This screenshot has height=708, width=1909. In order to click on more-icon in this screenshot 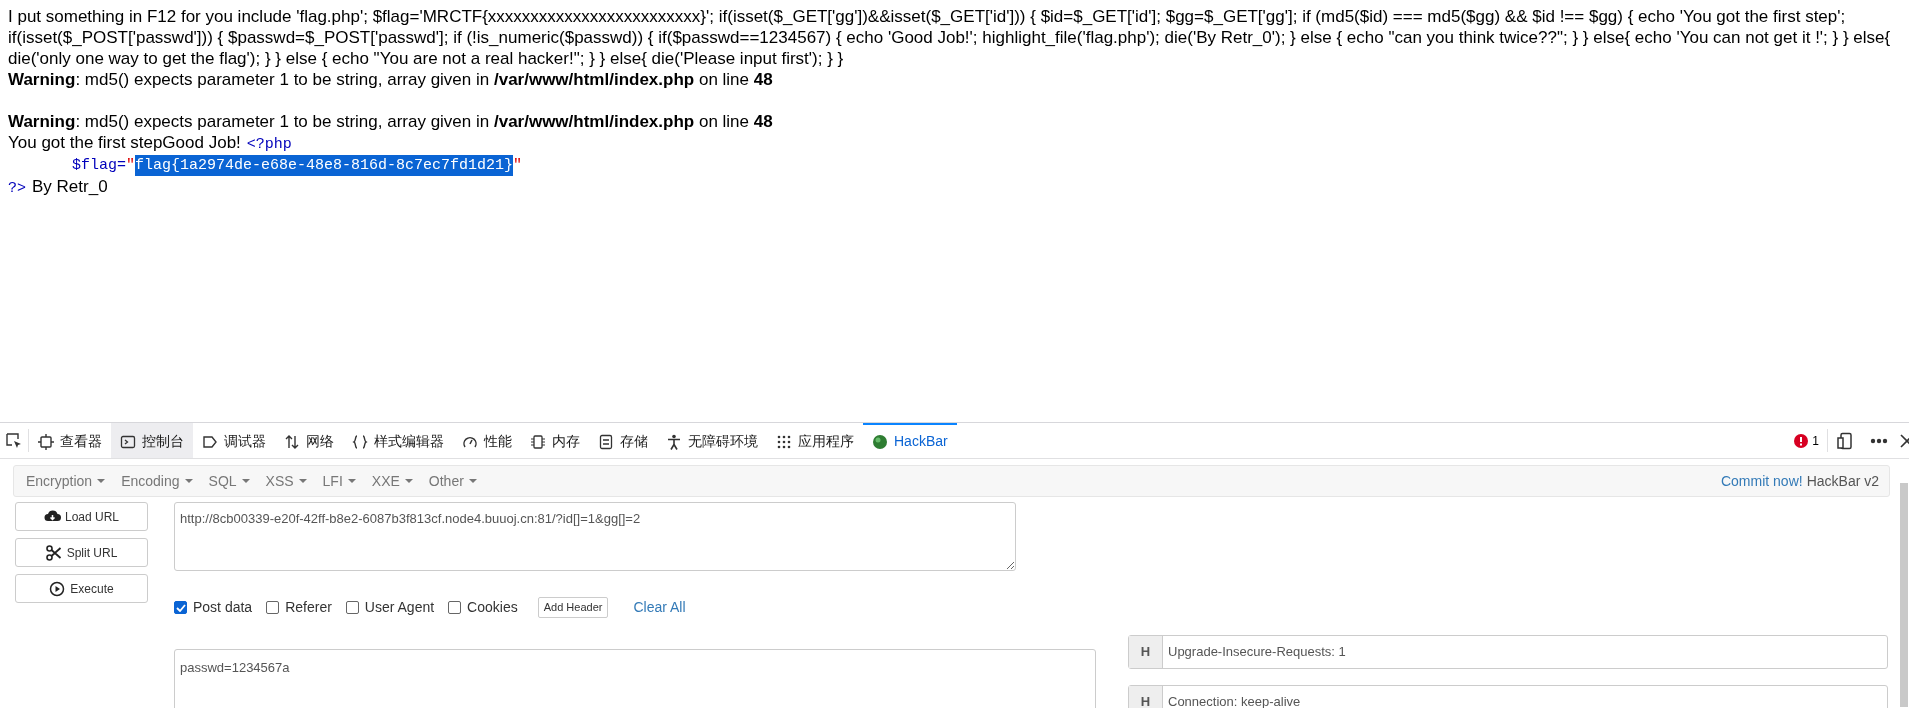, I will do `click(1879, 440)`.